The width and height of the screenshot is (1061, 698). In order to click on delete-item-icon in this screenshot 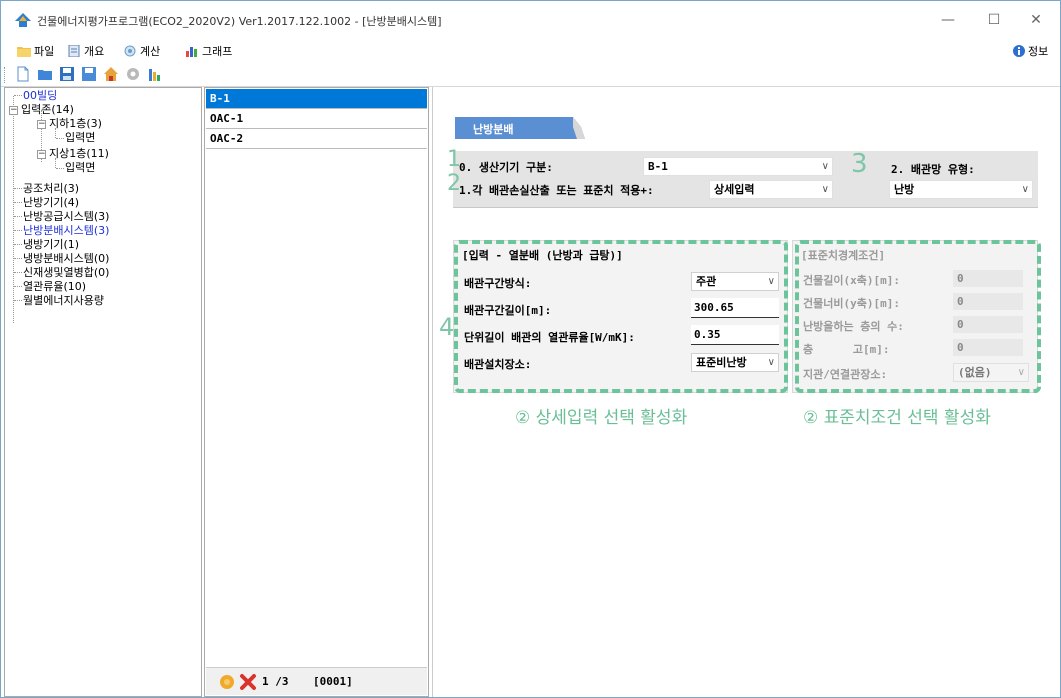, I will do `click(248, 682)`.